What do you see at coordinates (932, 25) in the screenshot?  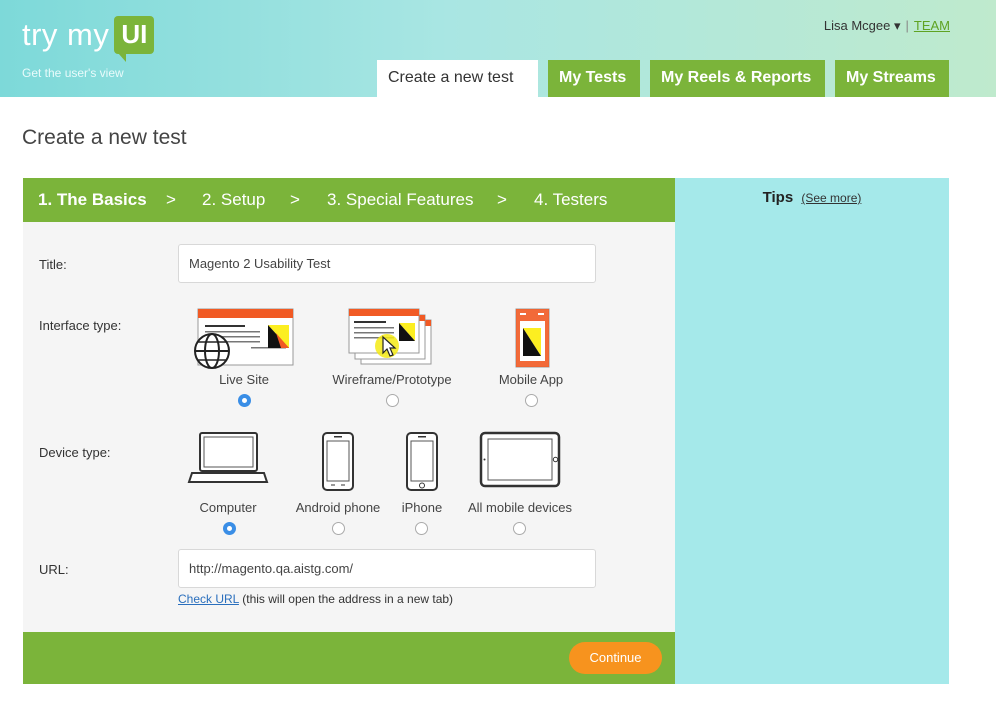 I see `team-link: TEAM` at bounding box center [932, 25].